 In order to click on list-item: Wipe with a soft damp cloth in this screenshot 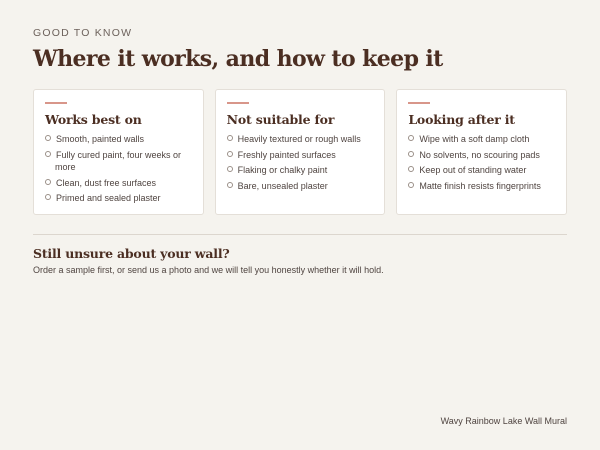, I will do `click(481, 139)`.